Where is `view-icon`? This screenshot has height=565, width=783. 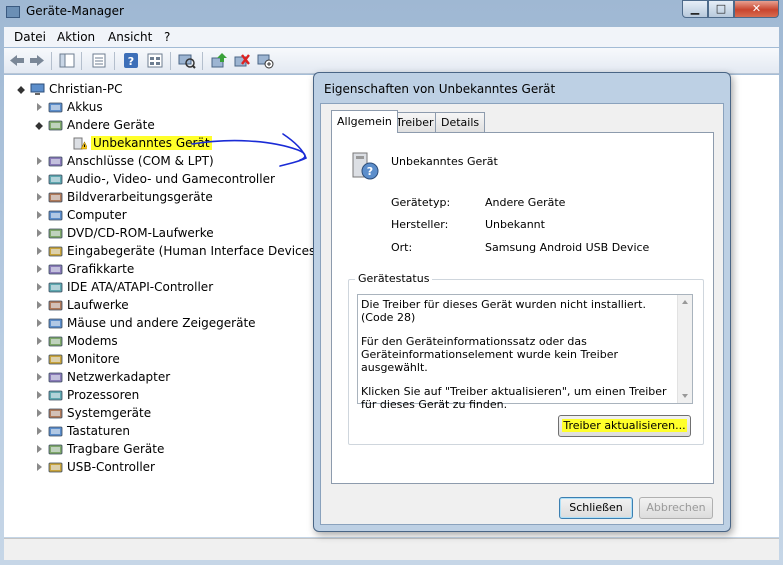 view-icon is located at coordinates (155, 60).